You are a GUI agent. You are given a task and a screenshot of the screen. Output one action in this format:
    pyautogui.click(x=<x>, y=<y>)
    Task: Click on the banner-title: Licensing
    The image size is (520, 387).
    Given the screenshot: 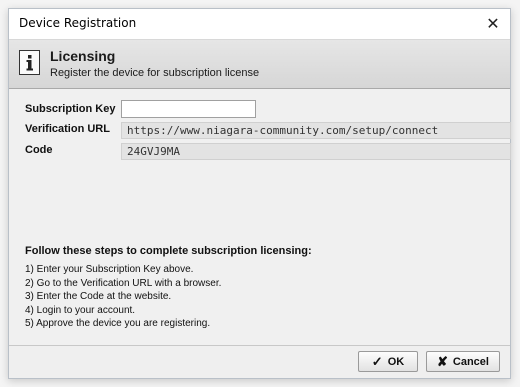 What is the action you would take?
    pyautogui.click(x=83, y=56)
    